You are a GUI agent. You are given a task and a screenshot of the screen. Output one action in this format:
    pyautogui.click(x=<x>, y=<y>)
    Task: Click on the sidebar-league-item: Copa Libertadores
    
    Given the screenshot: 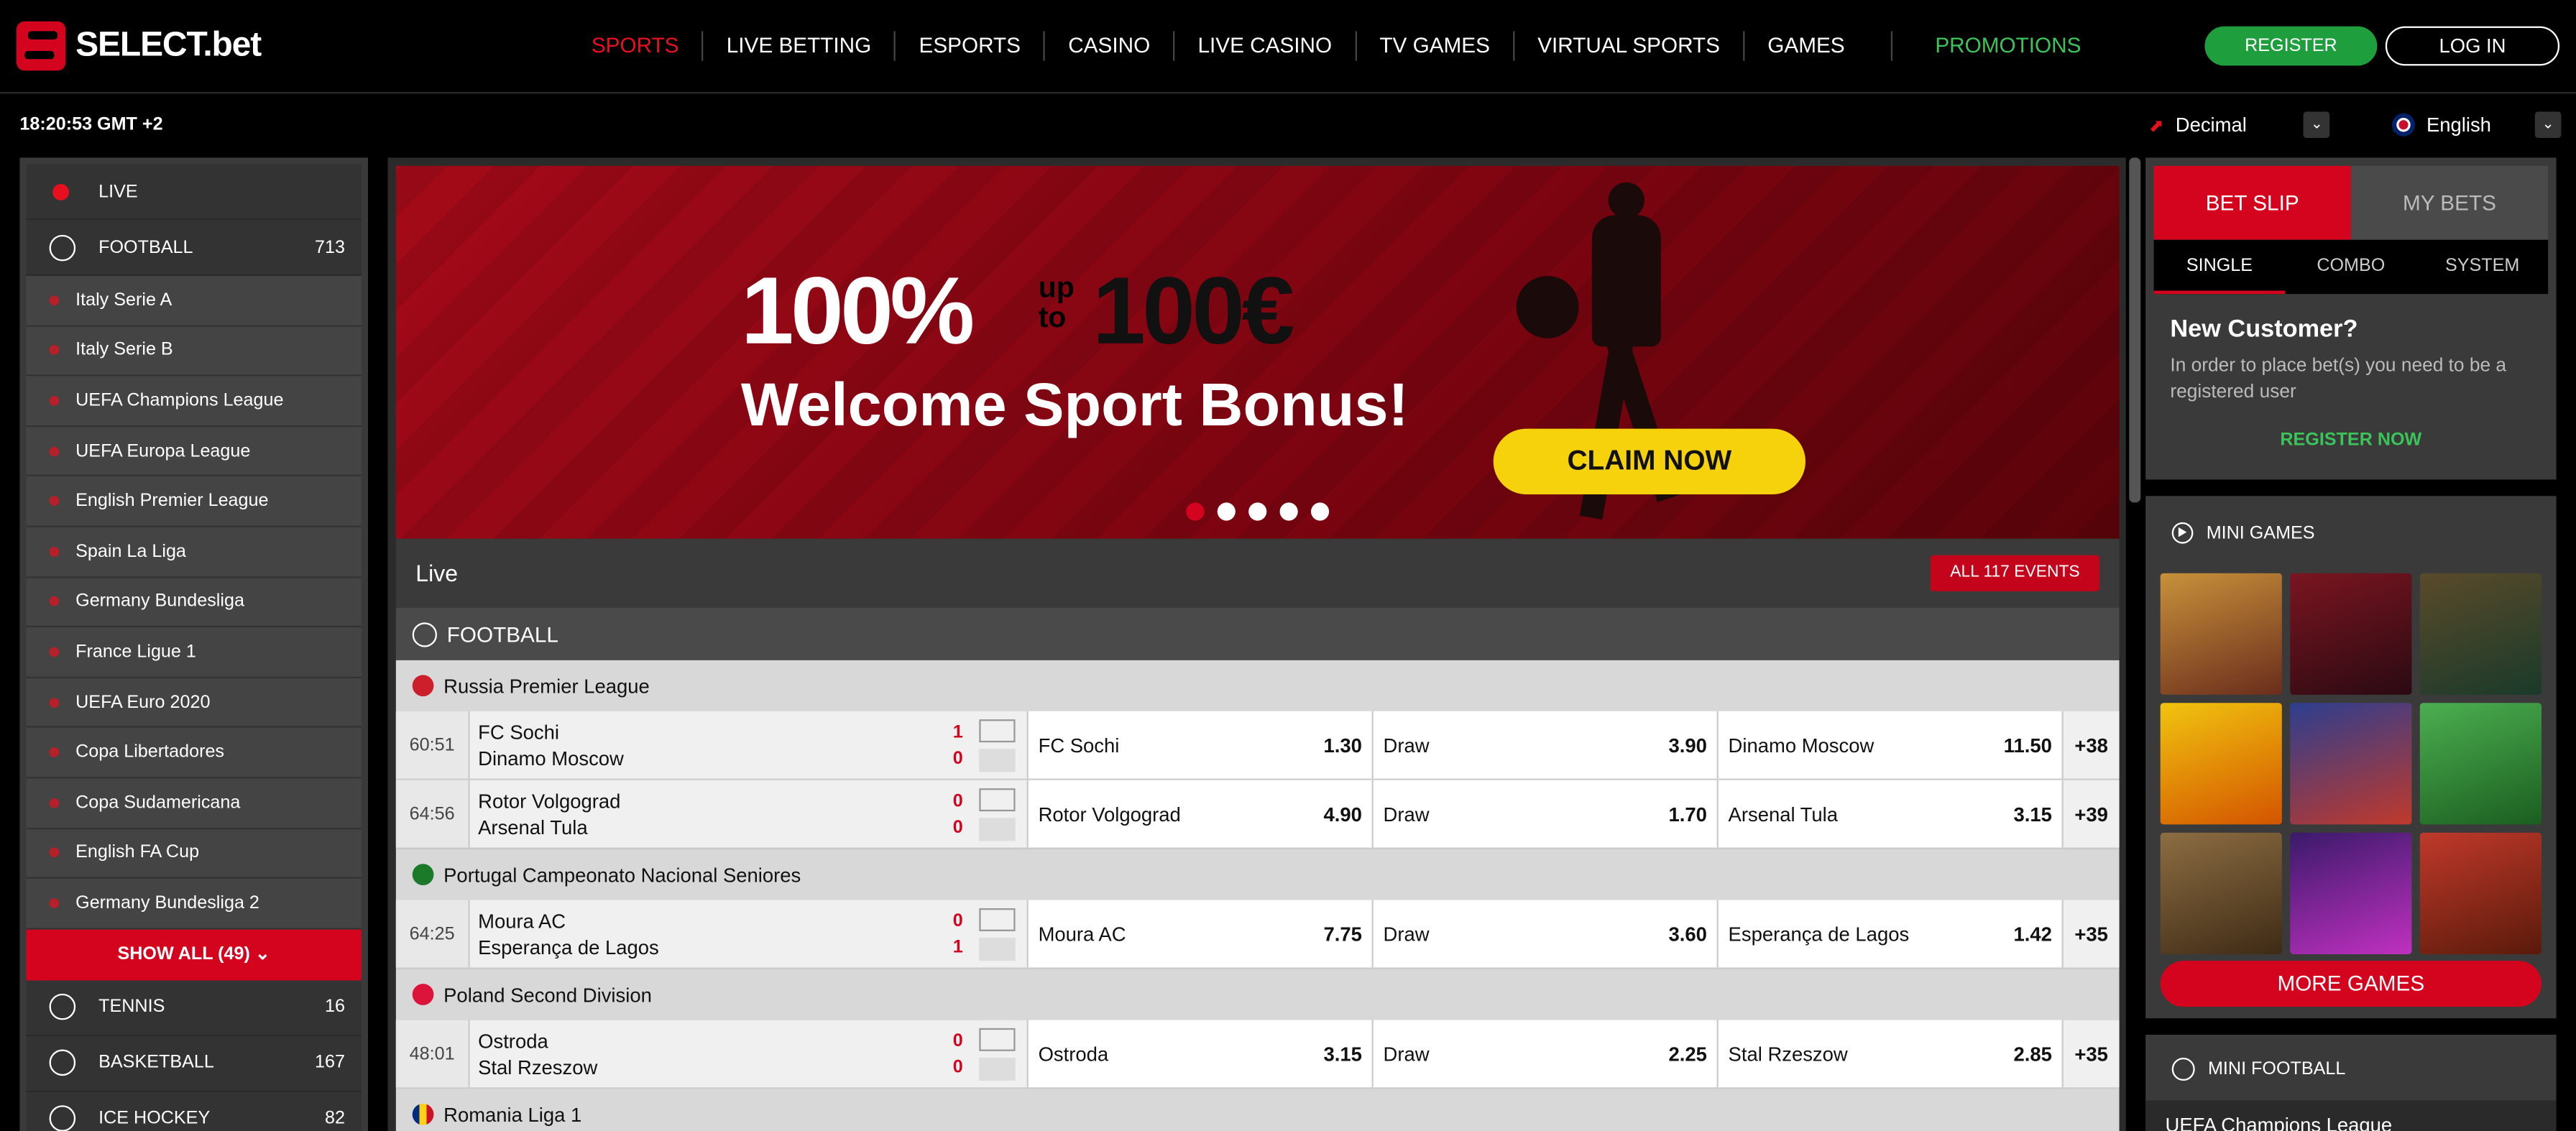 What is the action you would take?
    pyautogui.click(x=194, y=753)
    